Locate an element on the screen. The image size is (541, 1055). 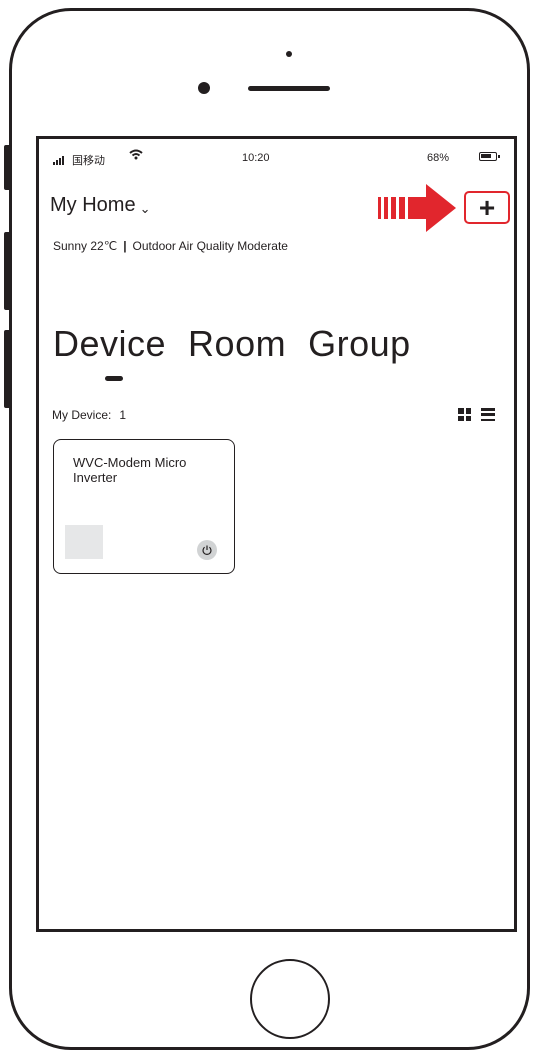
home-selector: My Home ⌄ is located at coordinates (100, 205).